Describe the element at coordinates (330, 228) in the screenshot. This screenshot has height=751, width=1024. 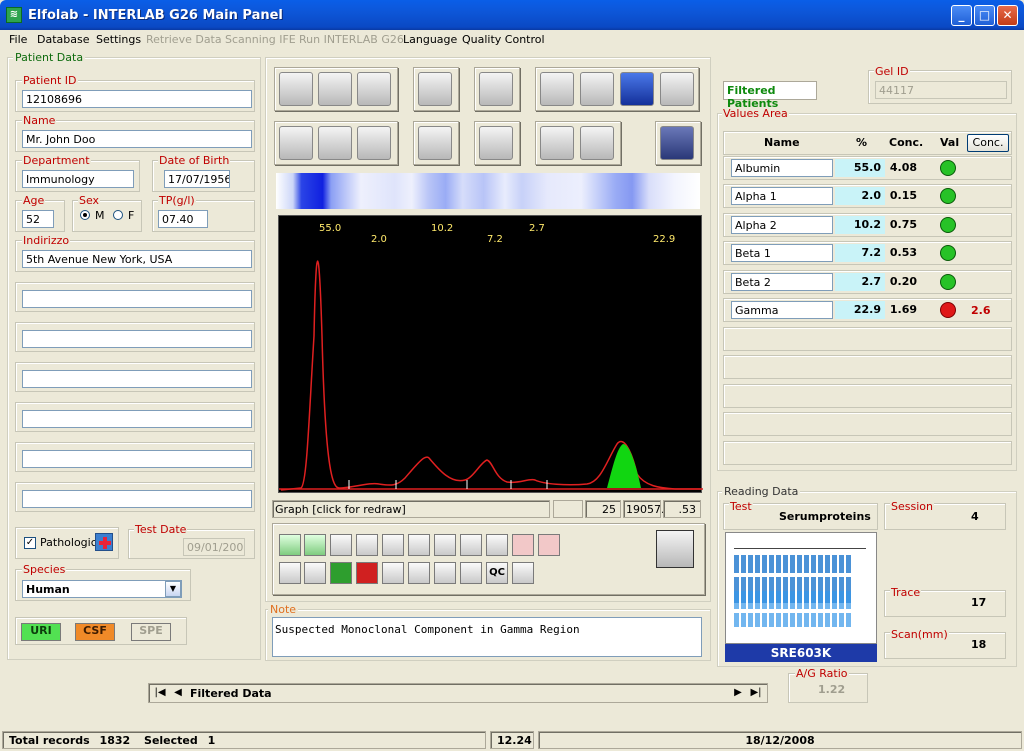
I see `peak-label-albumin: 55.0` at that location.